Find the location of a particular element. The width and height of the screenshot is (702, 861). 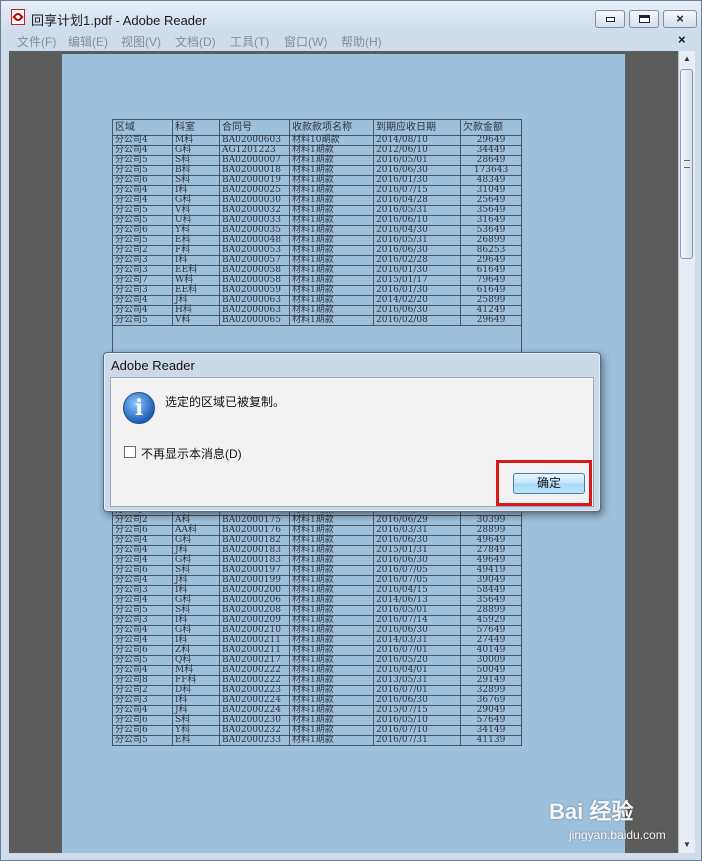

table-cell: BA02000208 is located at coordinates (254, 610).